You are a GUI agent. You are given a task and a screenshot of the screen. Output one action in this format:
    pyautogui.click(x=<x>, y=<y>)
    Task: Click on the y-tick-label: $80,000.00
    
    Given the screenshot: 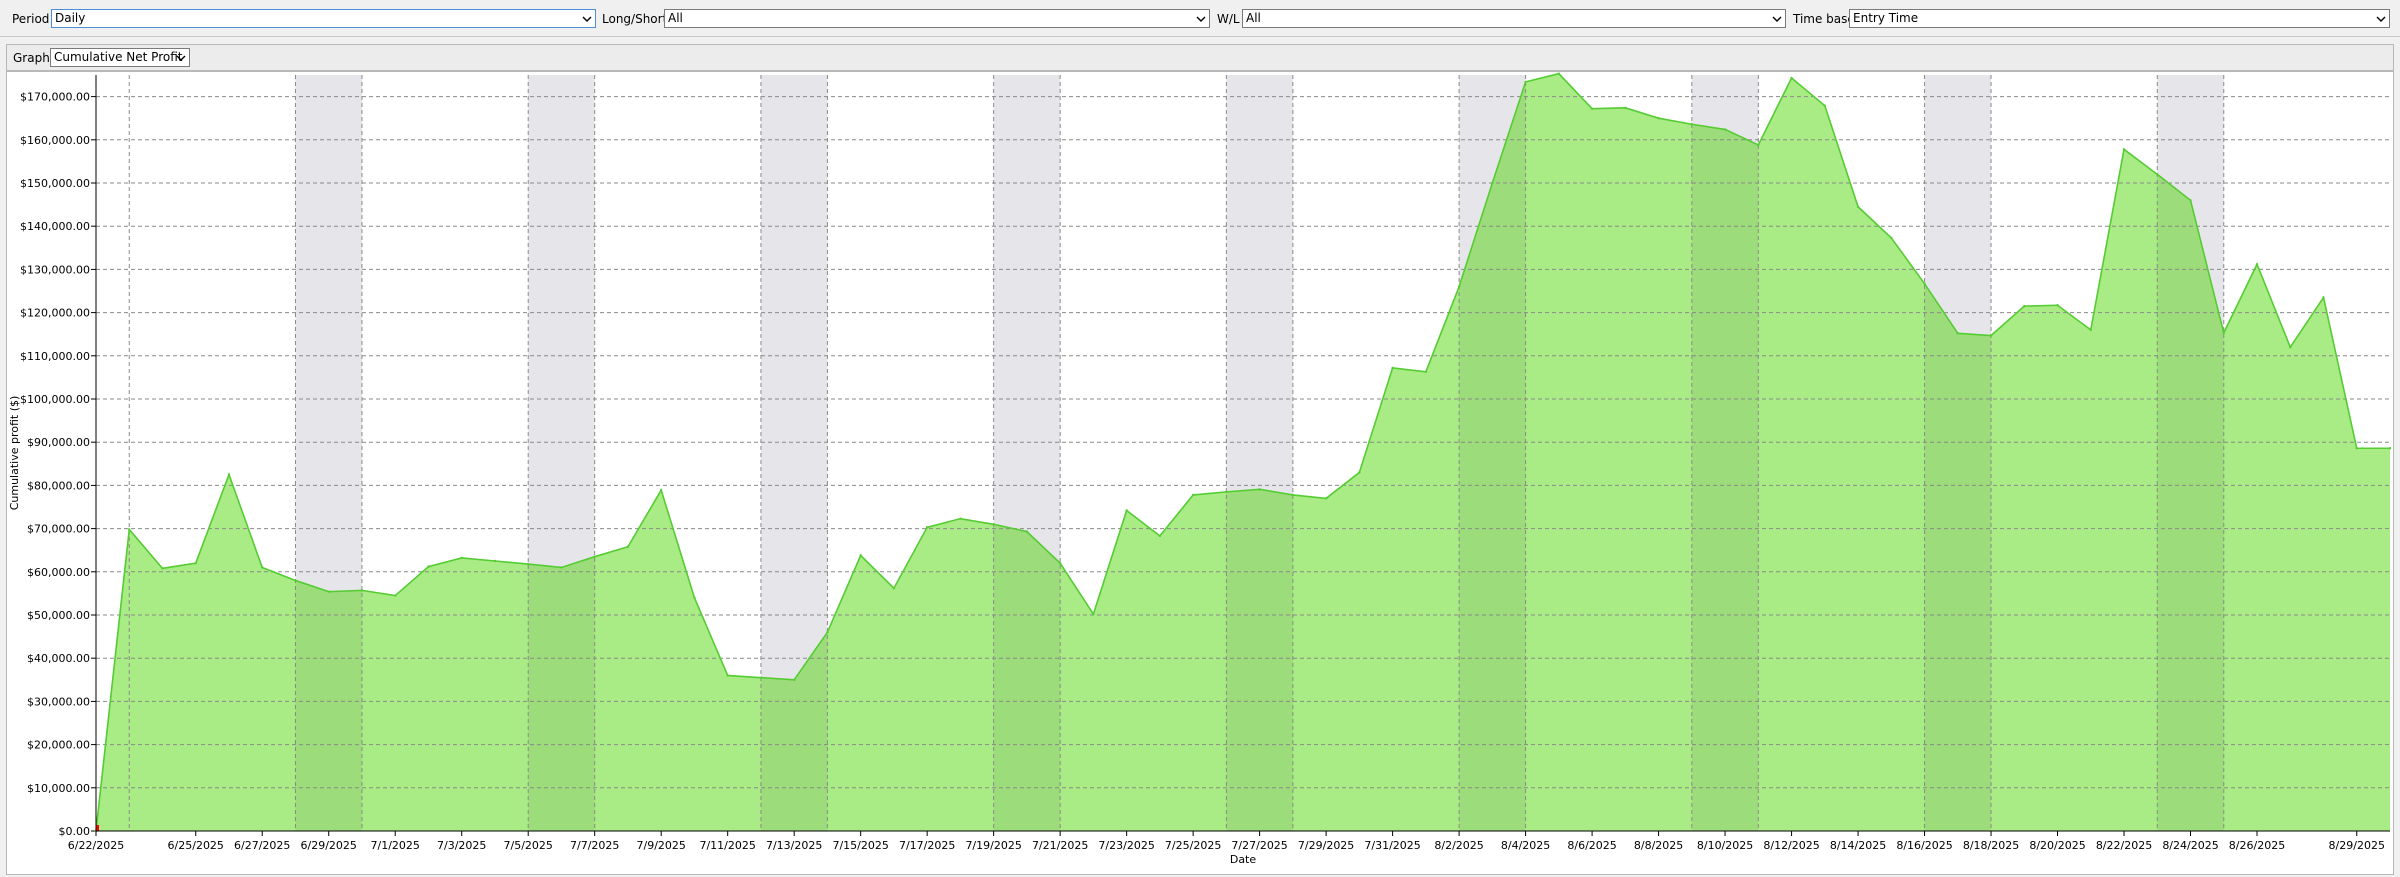 What is the action you would take?
    pyautogui.click(x=58, y=485)
    